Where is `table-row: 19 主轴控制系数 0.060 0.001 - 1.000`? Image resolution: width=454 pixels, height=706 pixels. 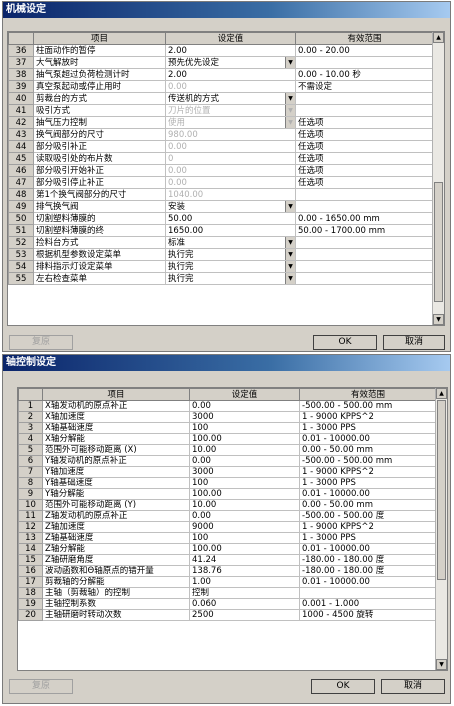 table-row: 19 主轴控制系数 0.060 0.001 - 1.000 is located at coordinates (227, 604).